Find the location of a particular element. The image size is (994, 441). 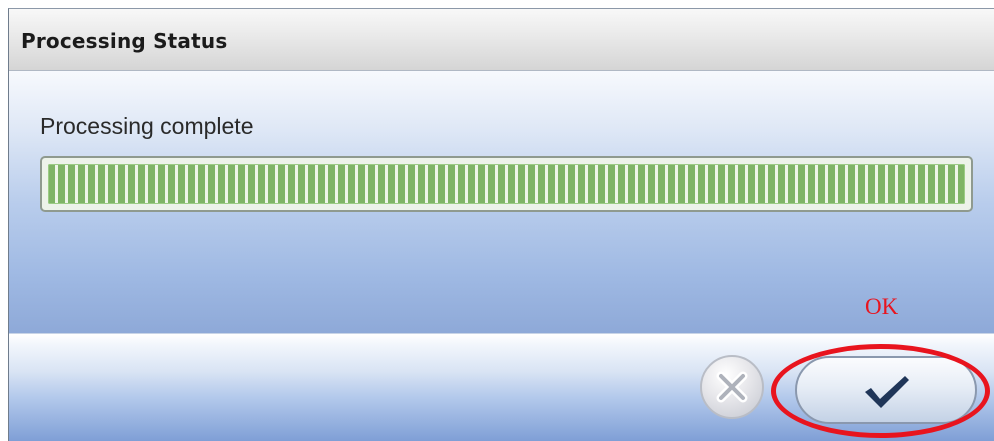

close-icon is located at coordinates (732, 387).